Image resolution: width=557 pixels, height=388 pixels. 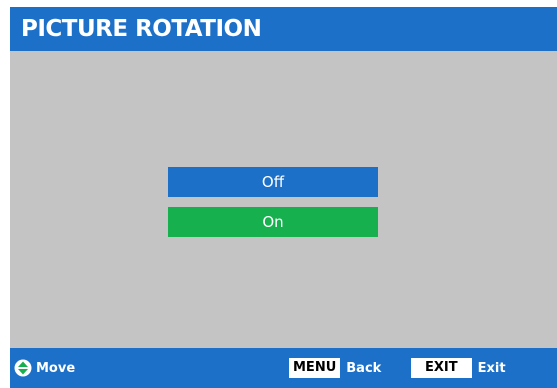 What do you see at coordinates (141, 29) in the screenshot?
I see `page-title: PICTURE ROTATION` at bounding box center [141, 29].